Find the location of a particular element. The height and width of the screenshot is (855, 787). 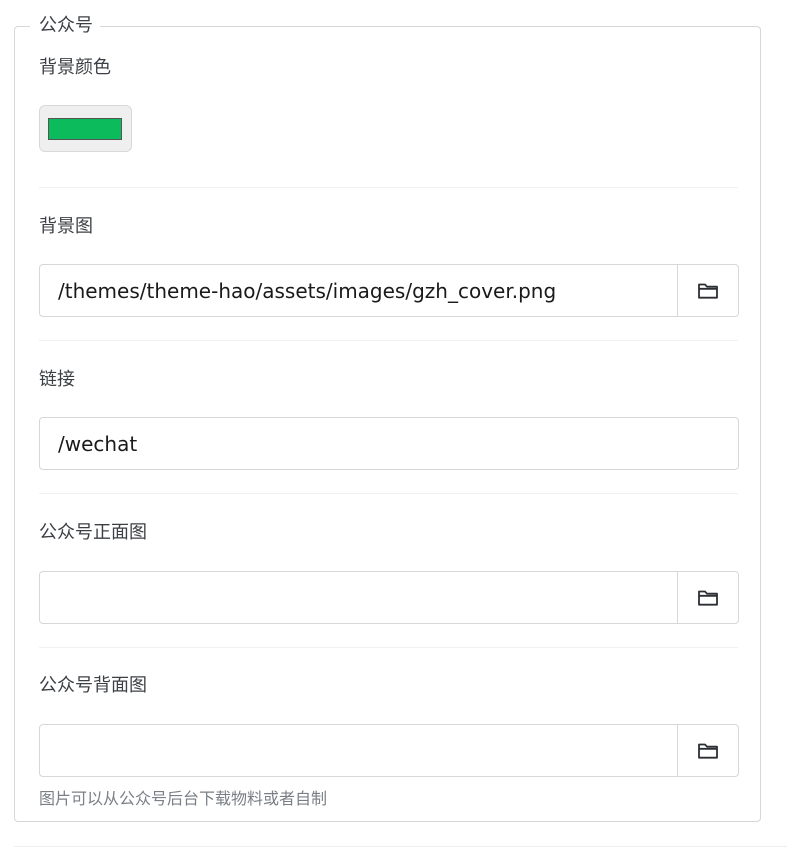

link-input-group is located at coordinates (389, 443).